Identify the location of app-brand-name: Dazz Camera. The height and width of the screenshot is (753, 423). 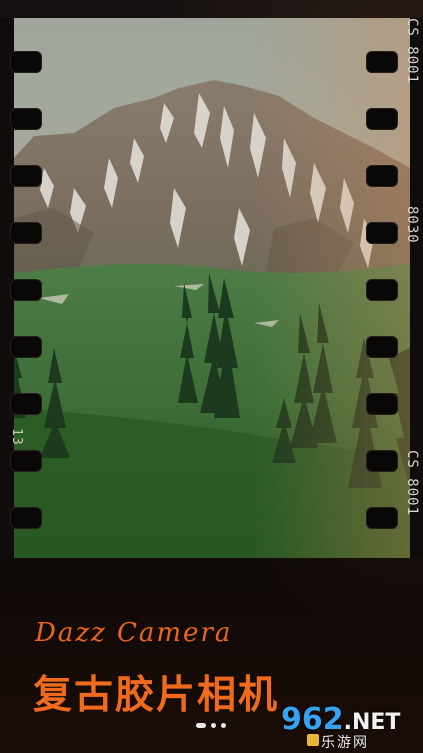
(134, 633).